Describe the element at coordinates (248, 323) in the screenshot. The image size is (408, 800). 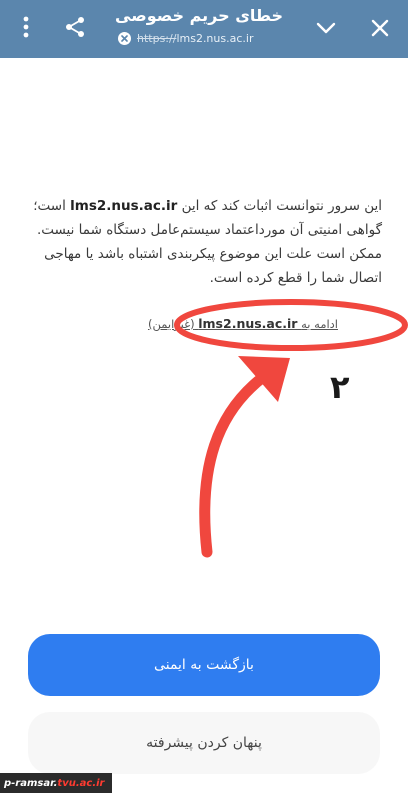
I see `proceed-host: lms2.nus.ac.ir` at that location.